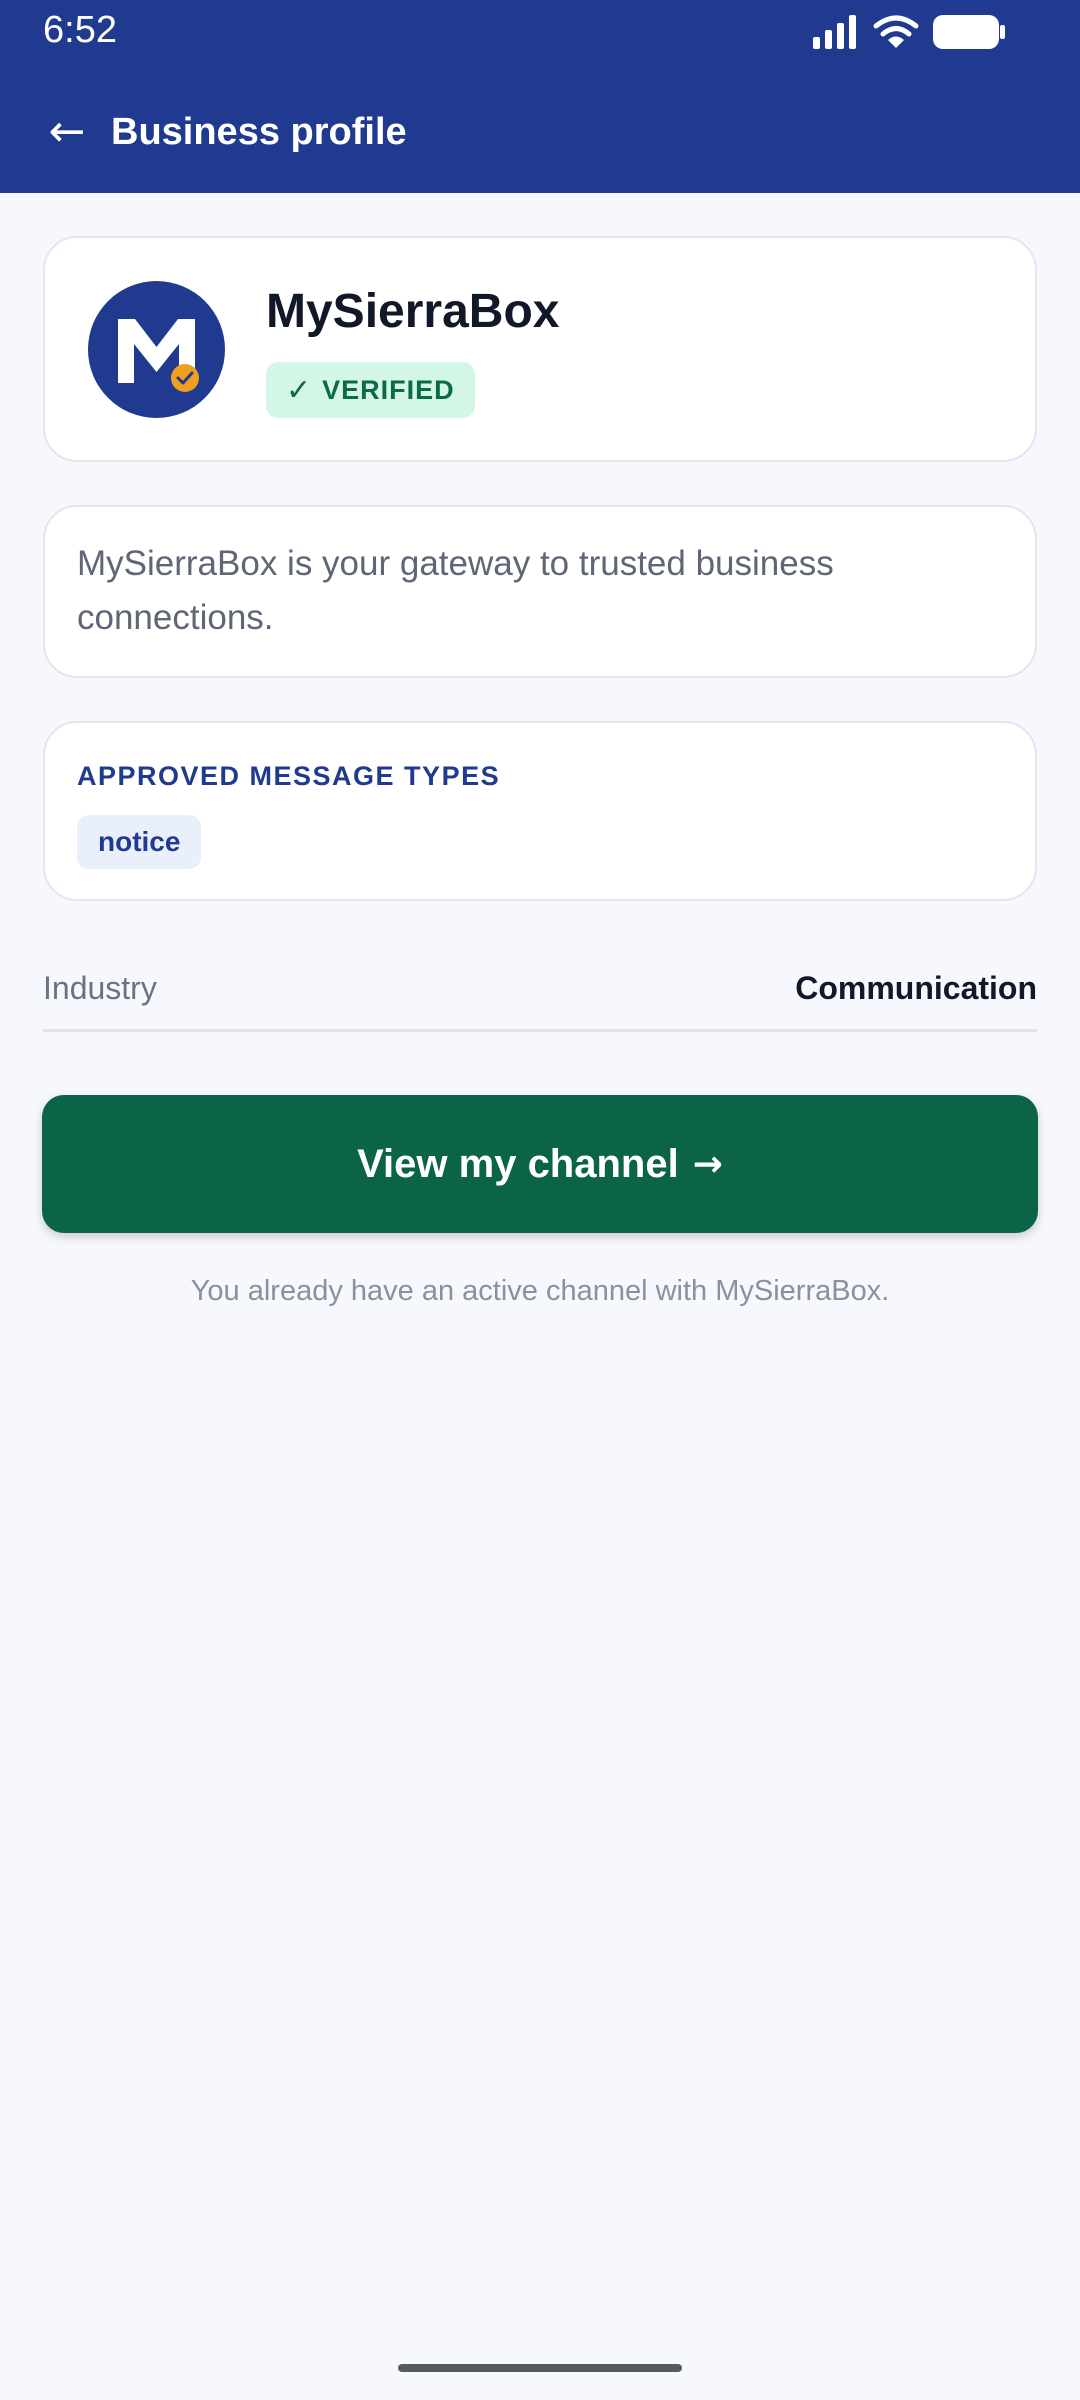 The width and height of the screenshot is (1080, 2400). What do you see at coordinates (259, 132) in the screenshot?
I see `page-title: Business profile` at bounding box center [259, 132].